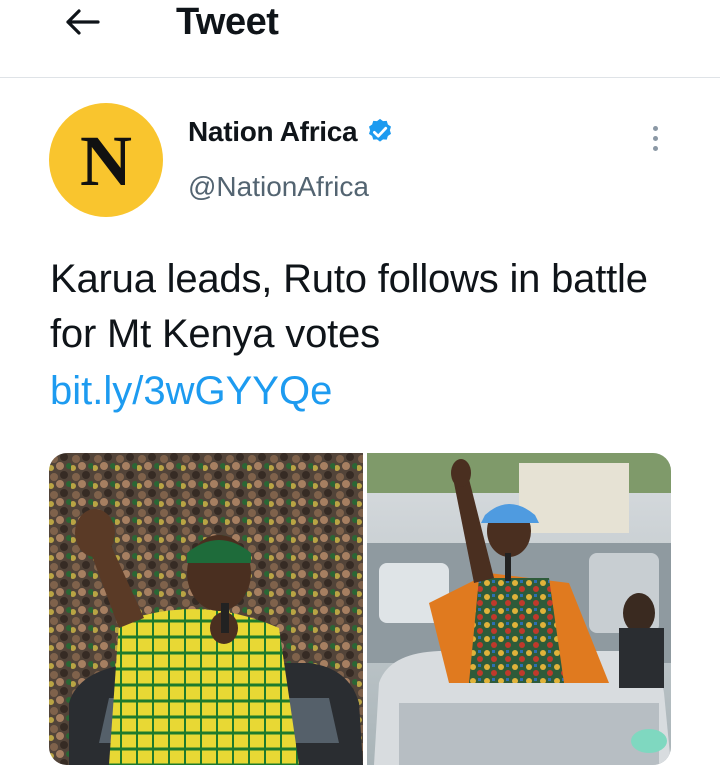  I want to click on author-handle: @NationAfrica, so click(278, 187).